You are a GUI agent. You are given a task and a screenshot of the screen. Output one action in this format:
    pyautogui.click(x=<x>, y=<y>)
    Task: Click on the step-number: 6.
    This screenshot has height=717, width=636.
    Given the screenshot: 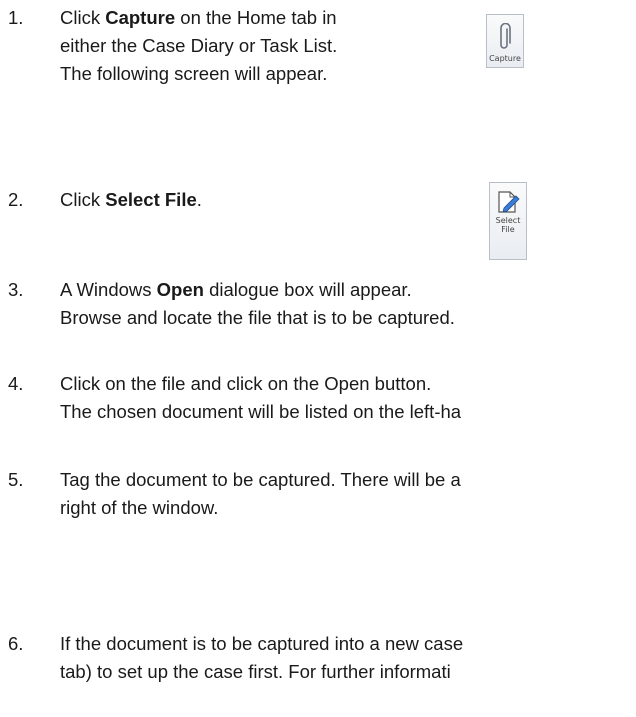 What is the action you would take?
    pyautogui.click(x=16, y=643)
    